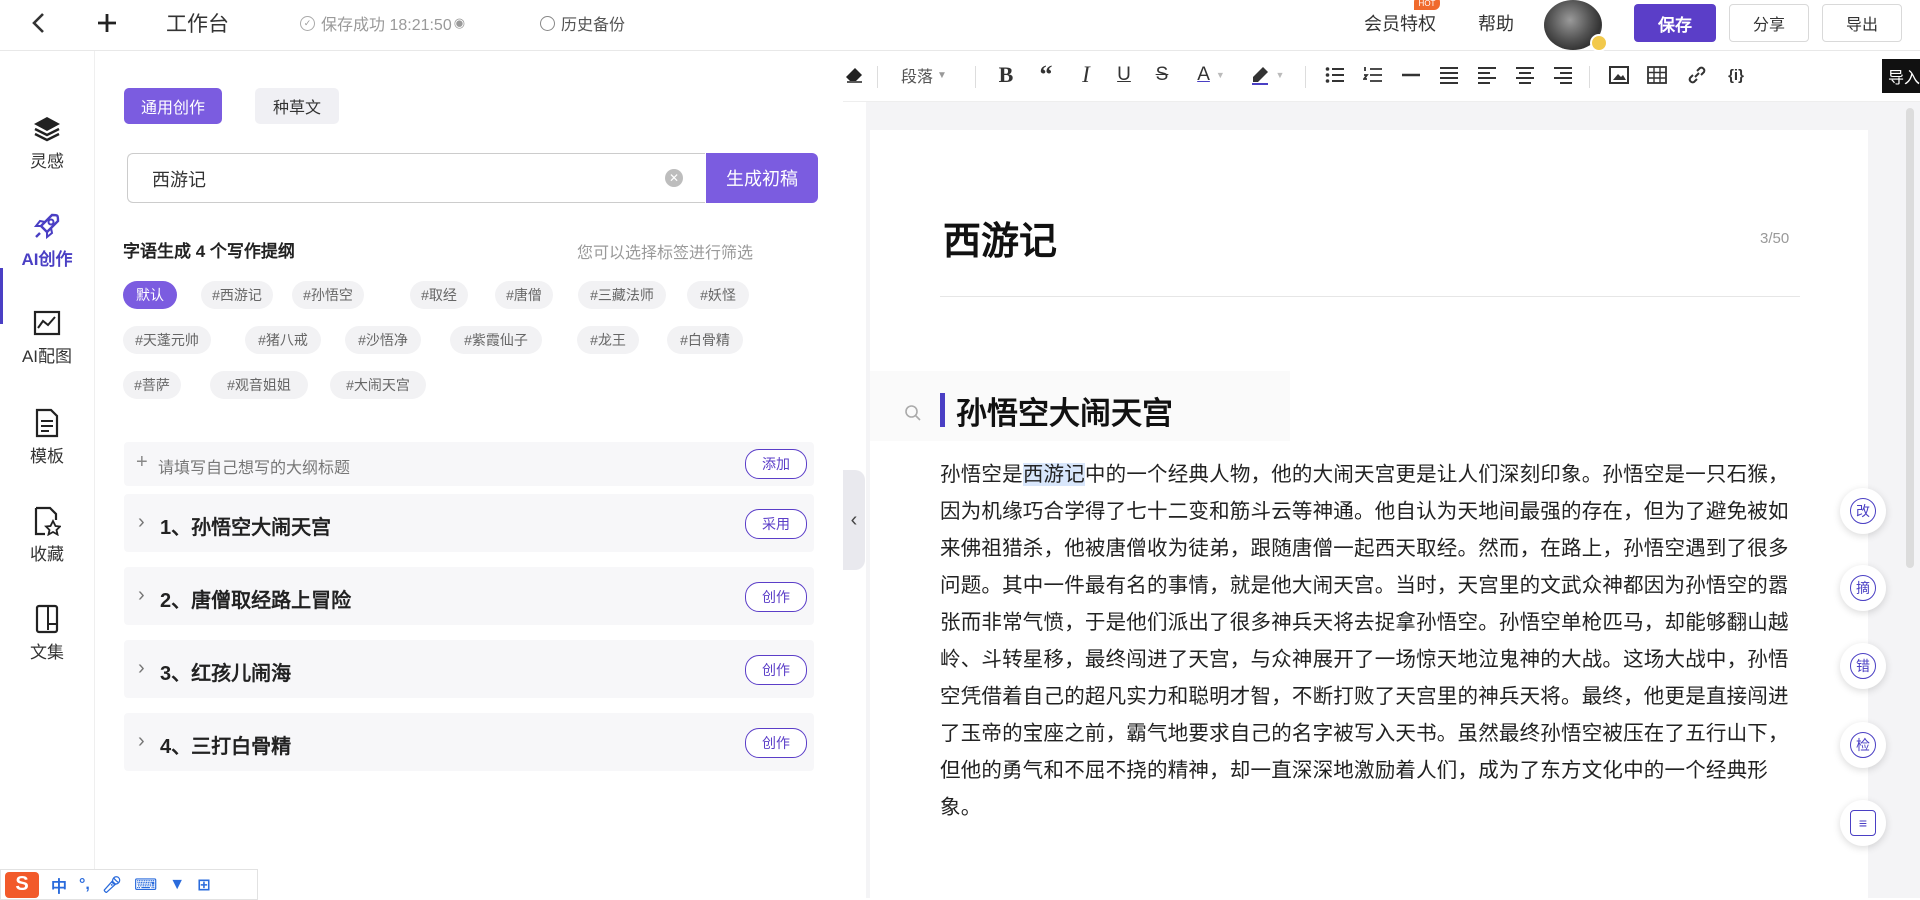 This screenshot has width=1920, height=900. Describe the element at coordinates (328, 295) in the screenshot. I see `tag: #孙悟空` at that location.